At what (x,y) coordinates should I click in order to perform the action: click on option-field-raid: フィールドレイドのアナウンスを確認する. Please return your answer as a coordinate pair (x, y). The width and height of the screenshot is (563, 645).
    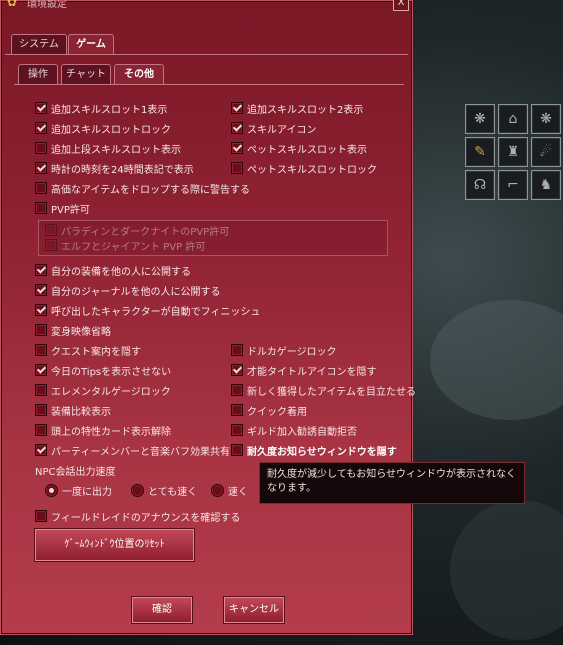
    Looking at the image, I should click on (137, 516).